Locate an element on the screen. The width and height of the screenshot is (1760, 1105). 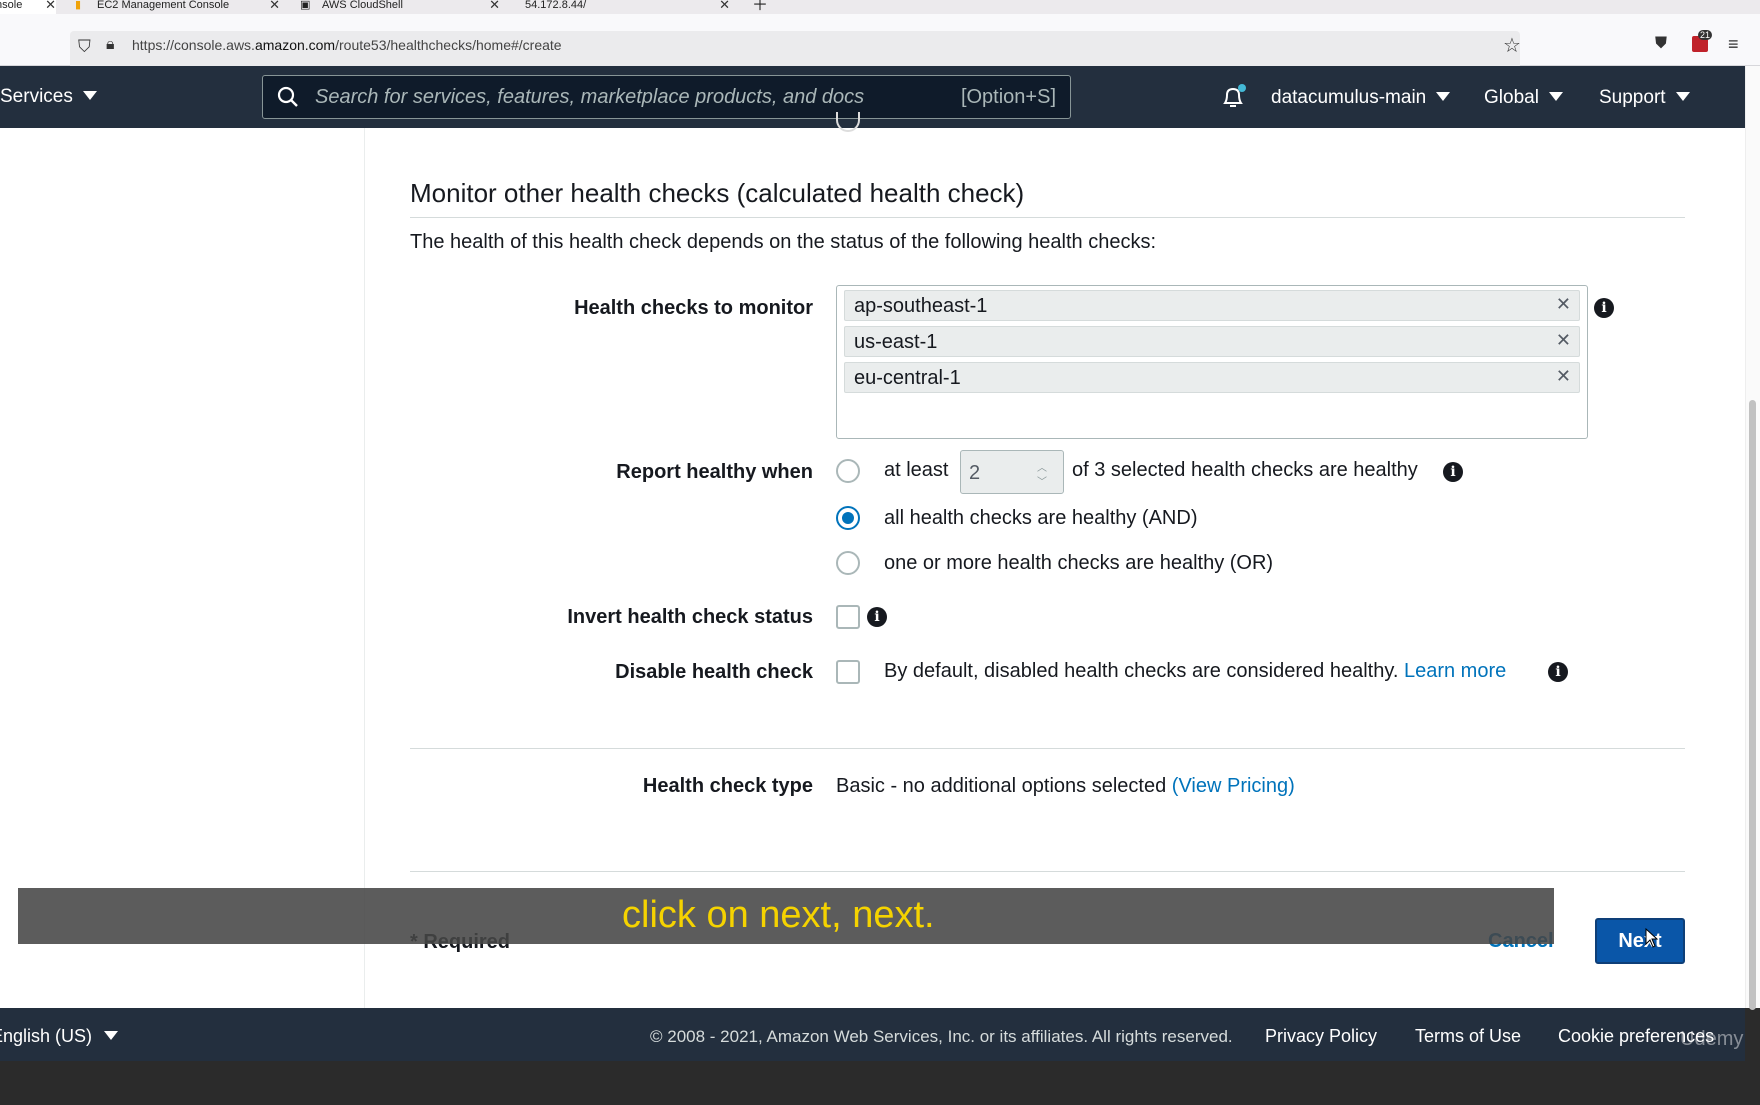
radio-at-least is located at coordinates (848, 471).